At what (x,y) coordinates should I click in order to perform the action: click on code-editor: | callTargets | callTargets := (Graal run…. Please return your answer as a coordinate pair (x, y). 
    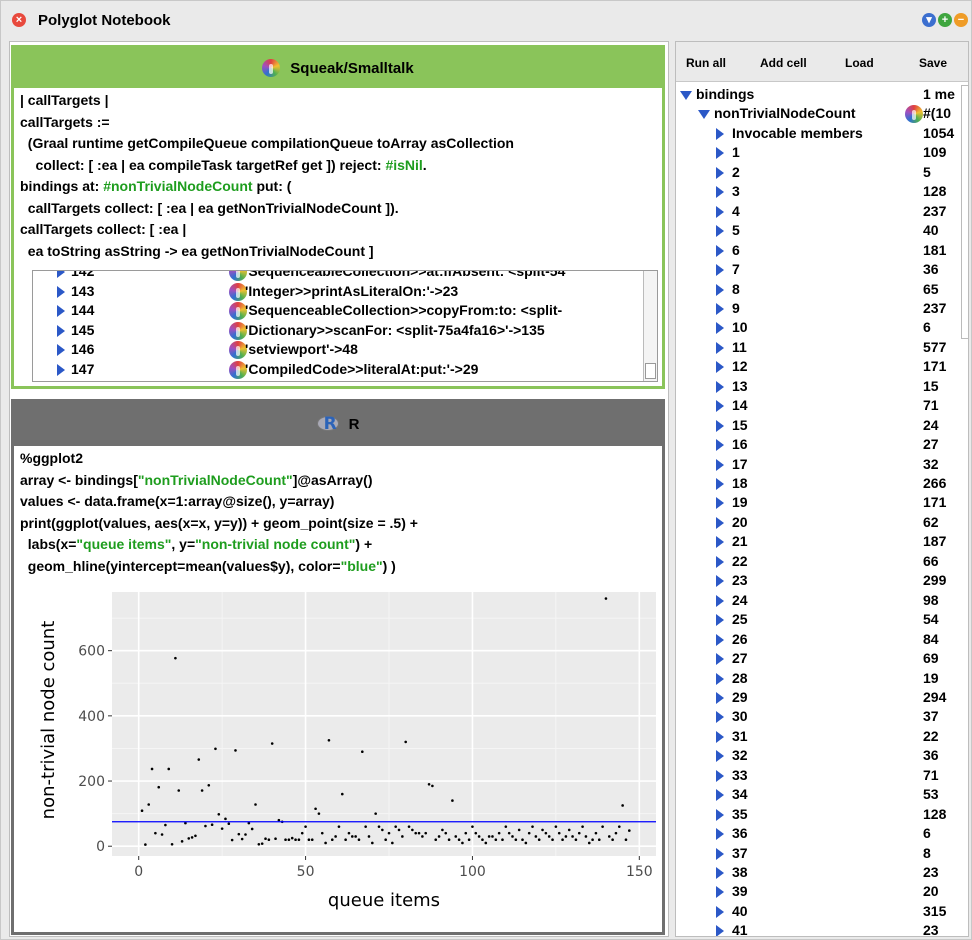
    Looking at the image, I should click on (338, 176).